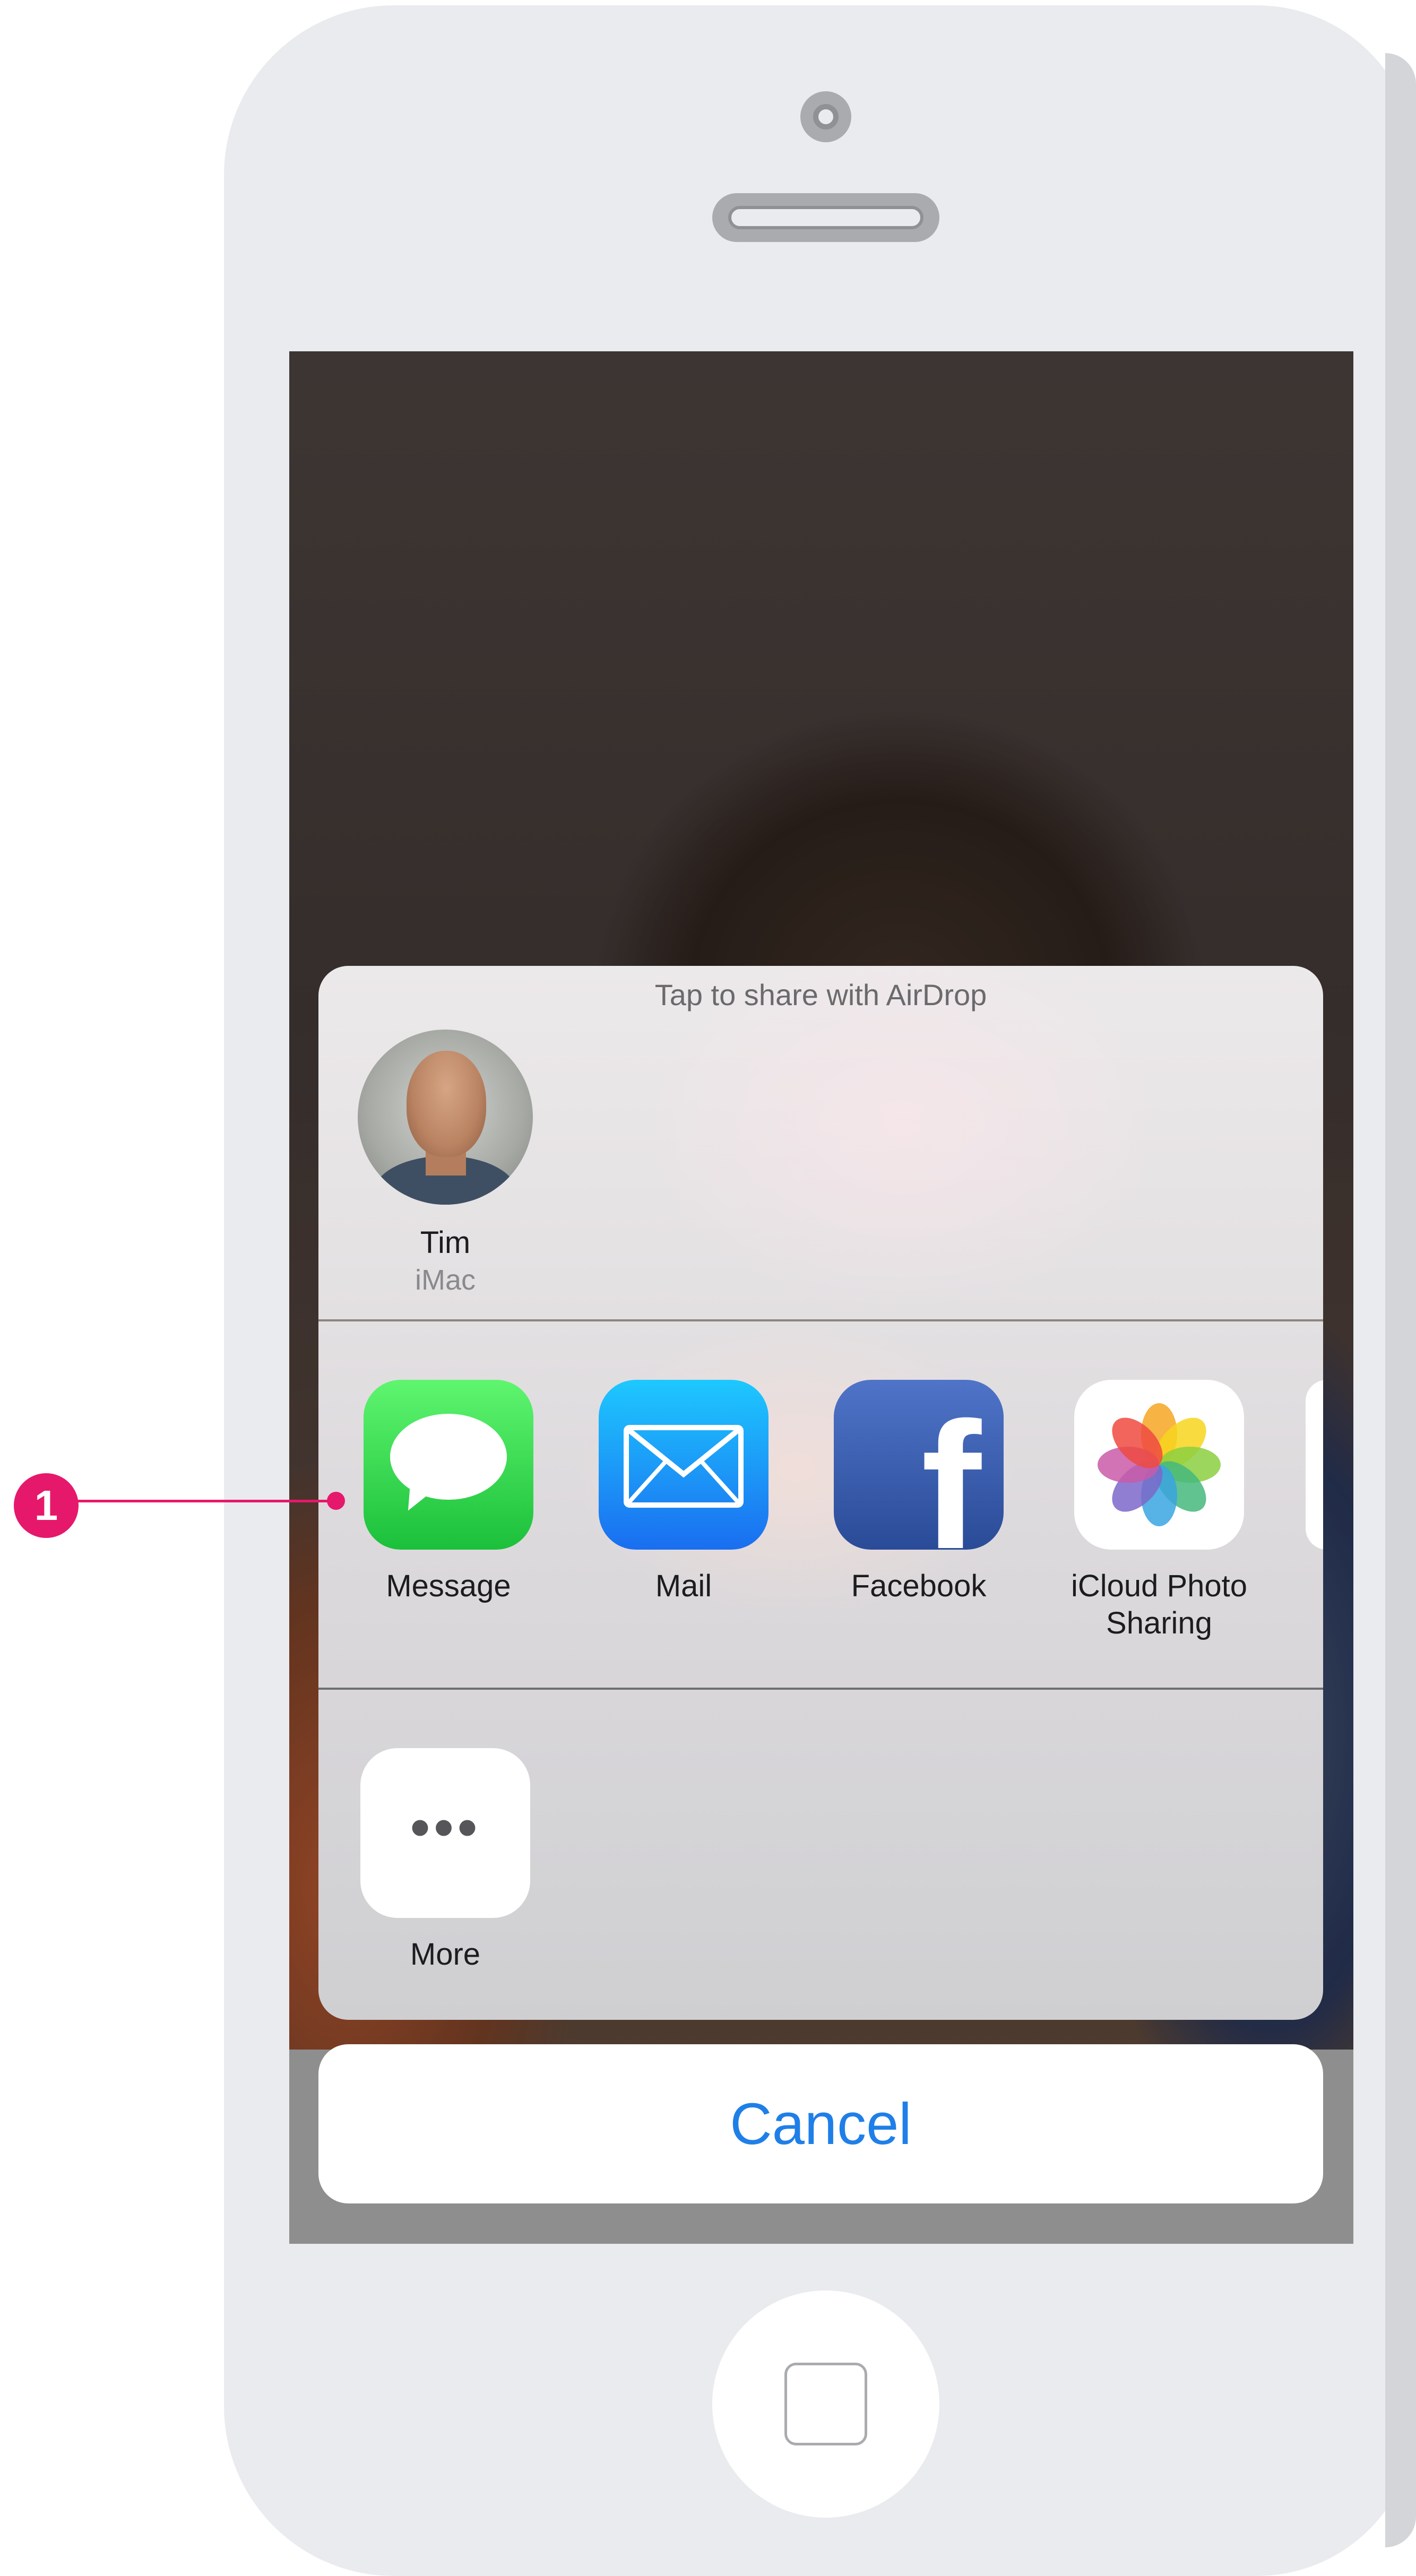 The width and height of the screenshot is (1416, 2576). I want to click on more-action: ••• More, so click(445, 1861).